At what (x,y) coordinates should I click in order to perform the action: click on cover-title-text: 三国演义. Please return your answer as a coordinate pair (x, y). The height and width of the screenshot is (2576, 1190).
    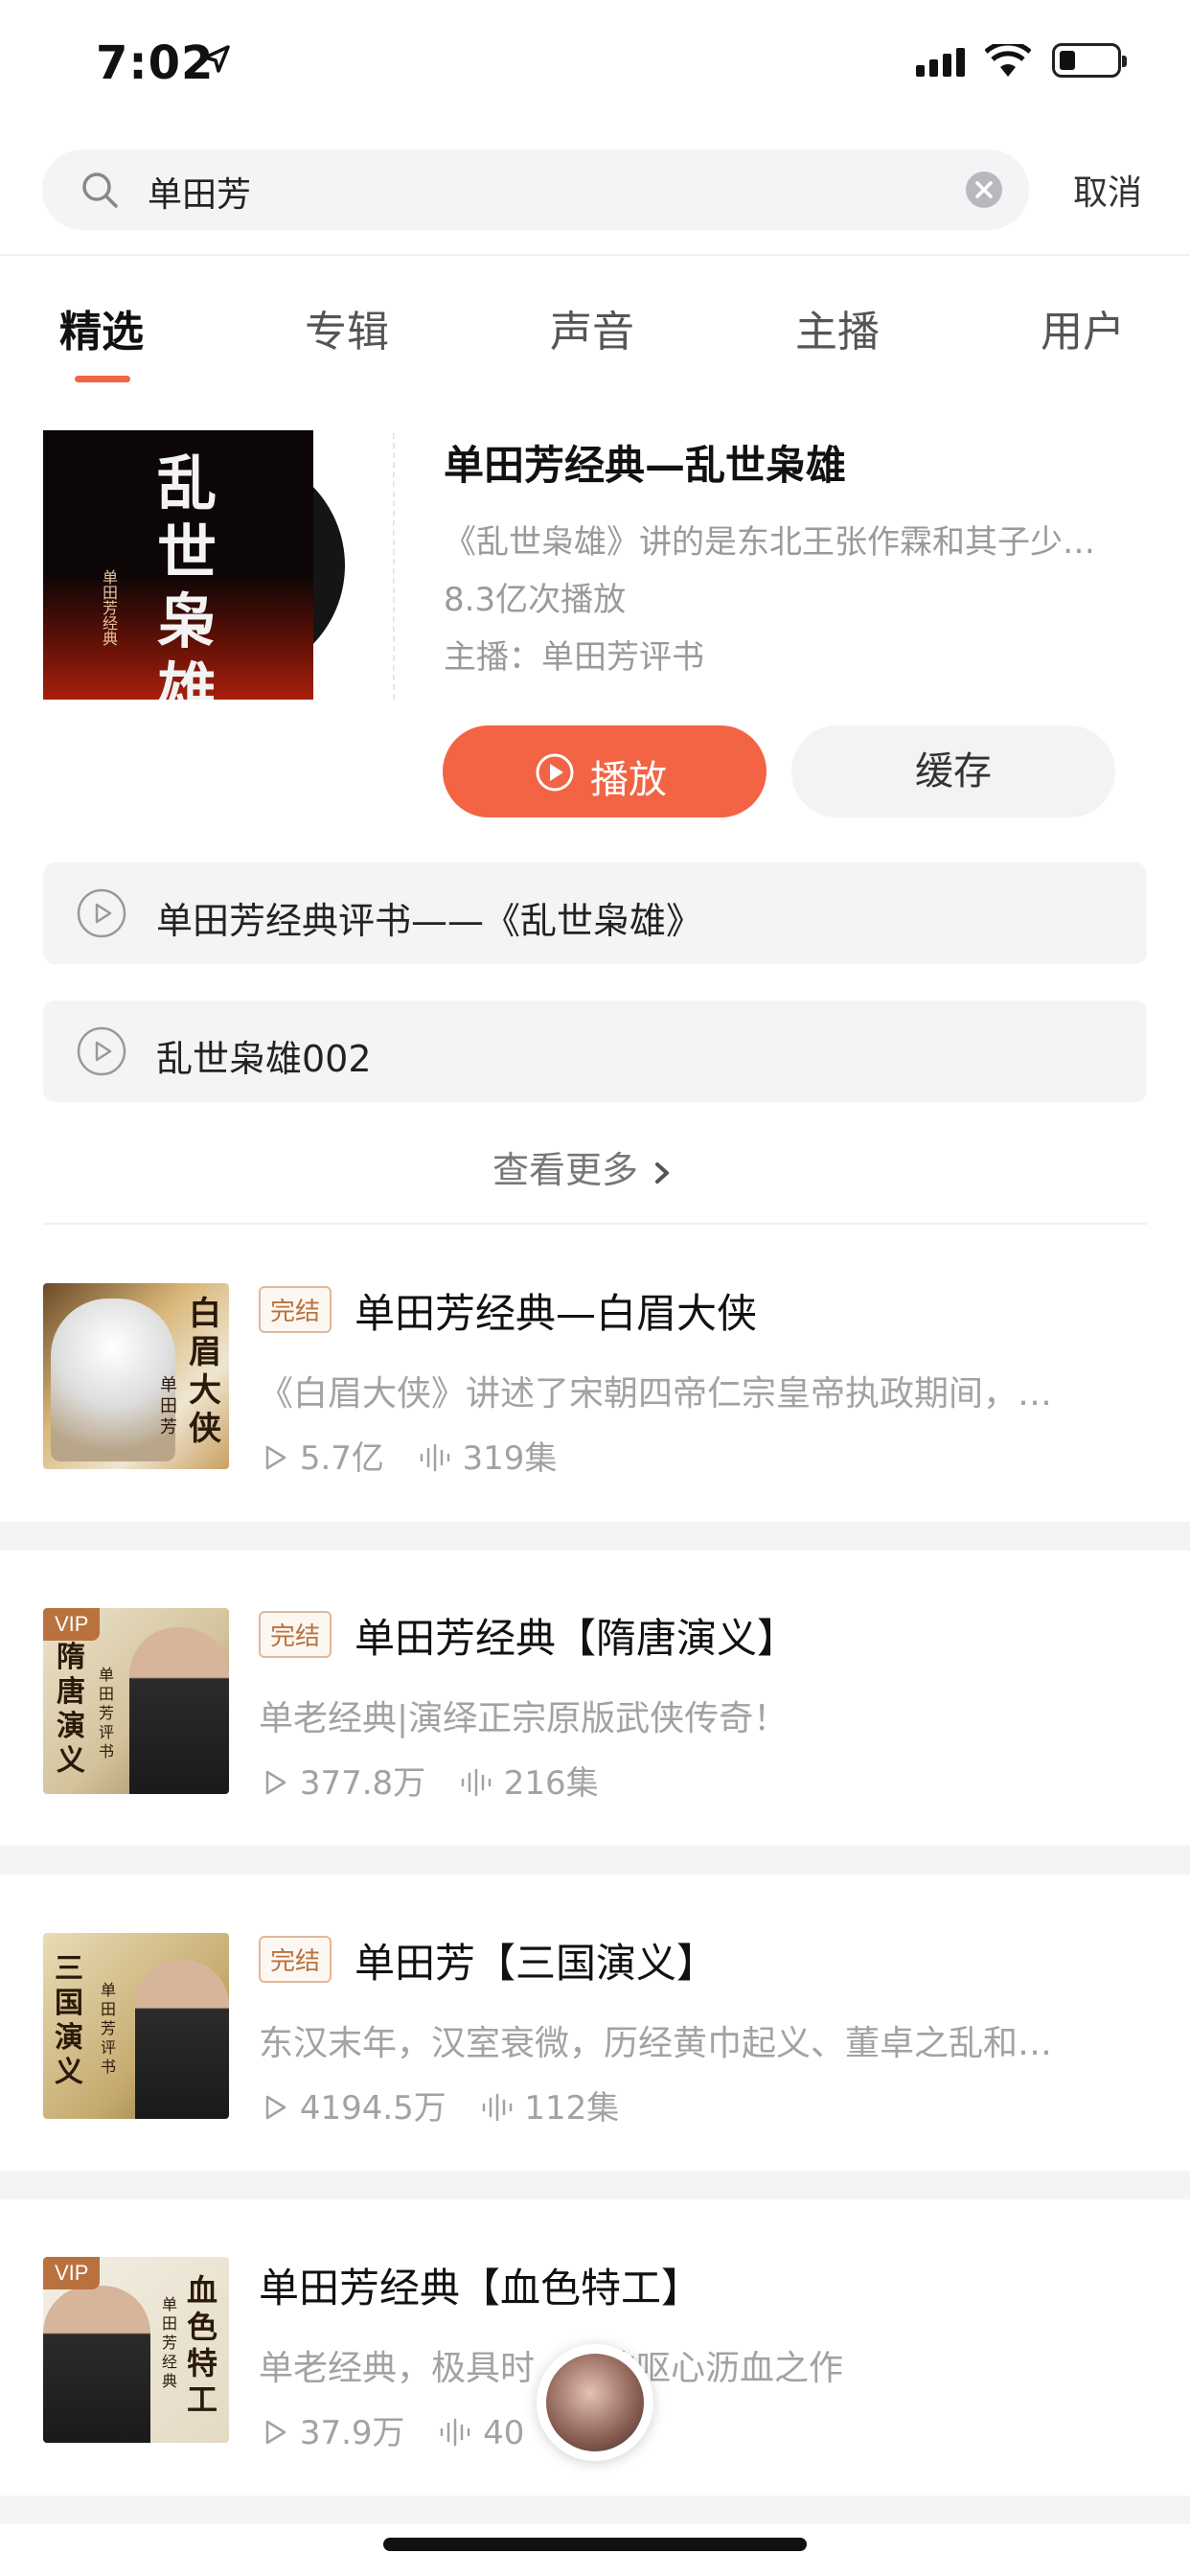
    Looking at the image, I should click on (69, 2020).